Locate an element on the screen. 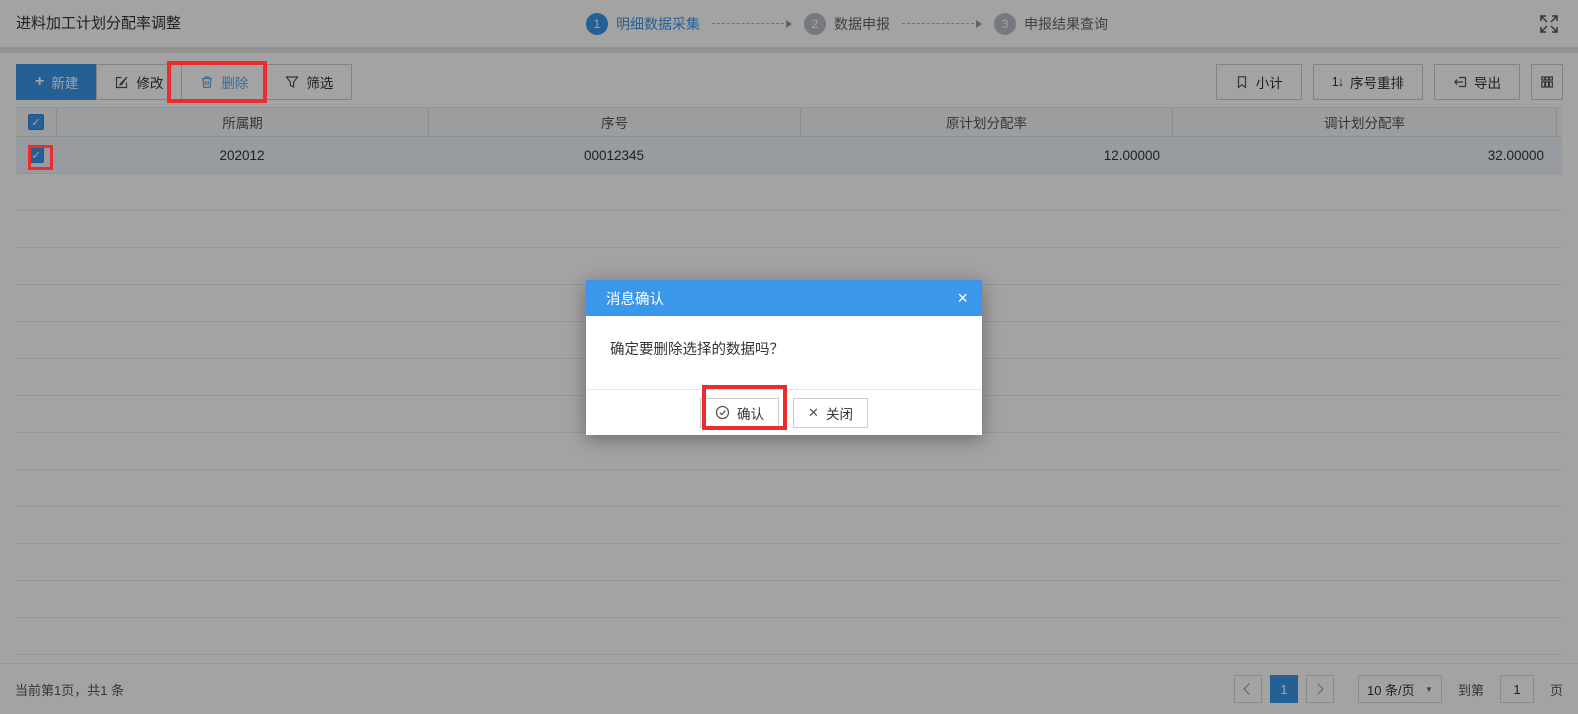 This screenshot has height=714, width=1578. dialog-close-icon: × is located at coordinates (962, 298).